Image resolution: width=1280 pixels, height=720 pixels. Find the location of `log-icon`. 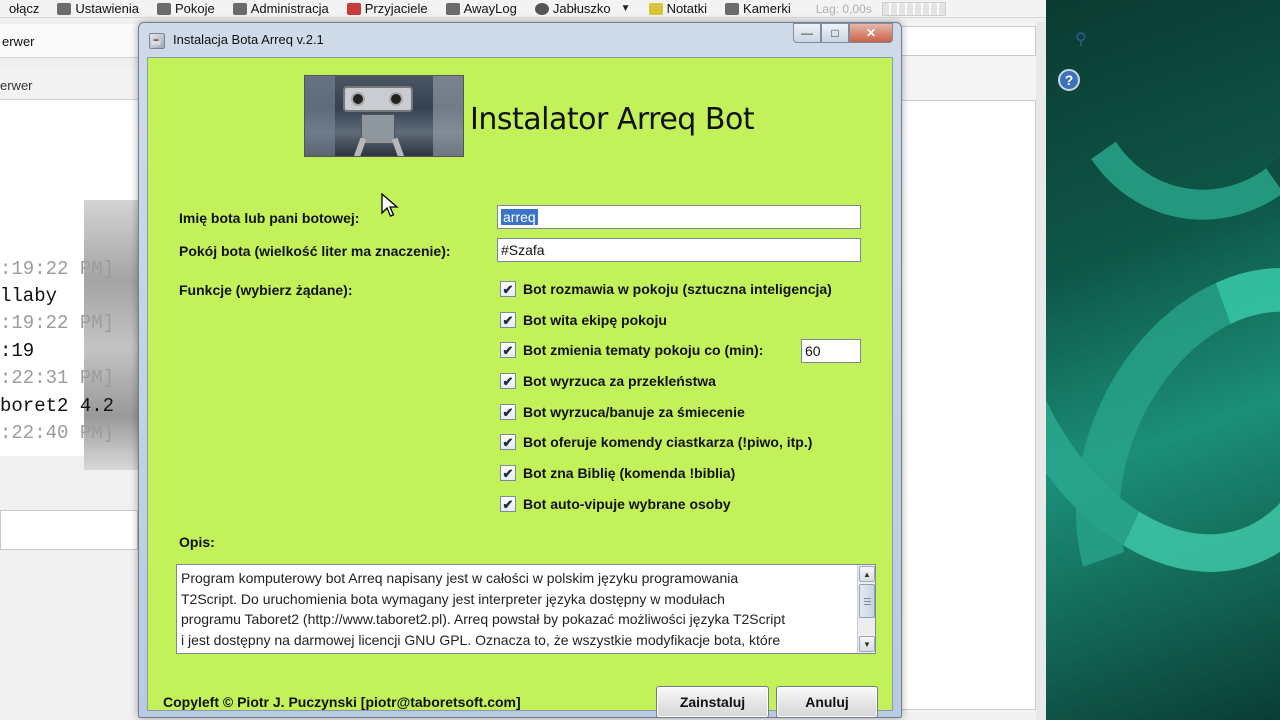

log-icon is located at coordinates (452, 8).